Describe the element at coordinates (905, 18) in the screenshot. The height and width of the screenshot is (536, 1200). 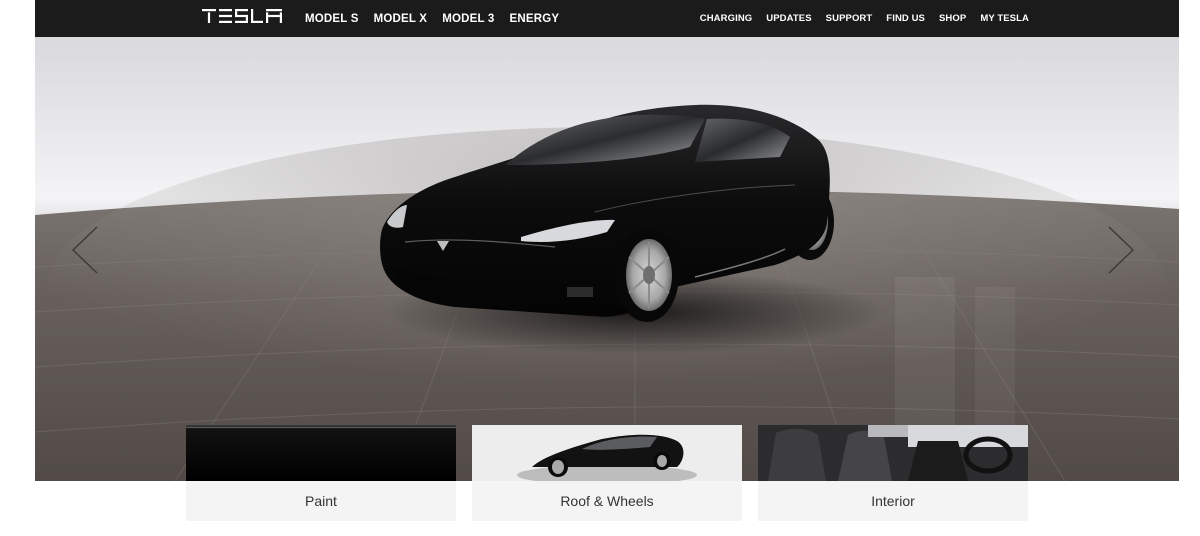
I see `nav-find-us: FIND US` at that location.